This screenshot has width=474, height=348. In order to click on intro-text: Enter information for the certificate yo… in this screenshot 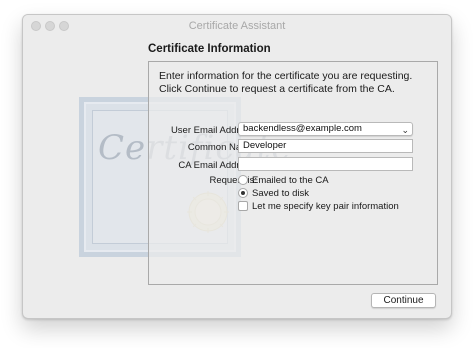, I will do `click(286, 82)`.